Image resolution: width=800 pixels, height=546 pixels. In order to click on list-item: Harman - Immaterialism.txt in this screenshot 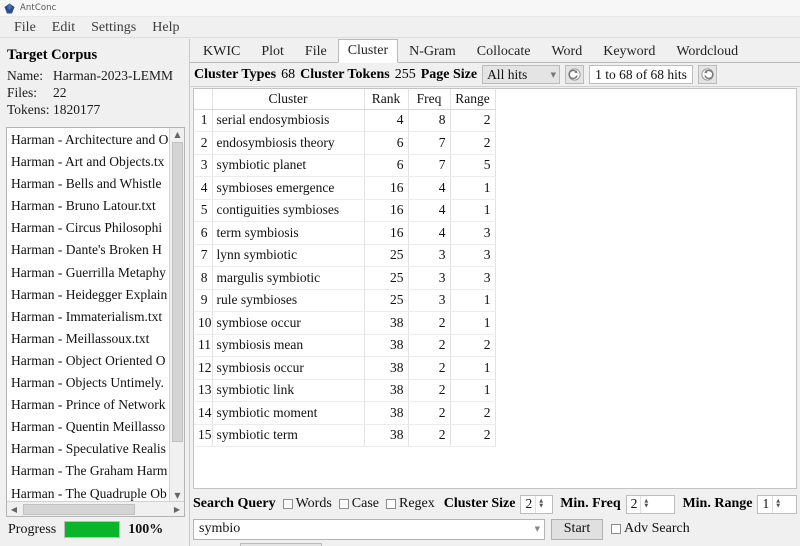, I will do `click(89, 317)`.